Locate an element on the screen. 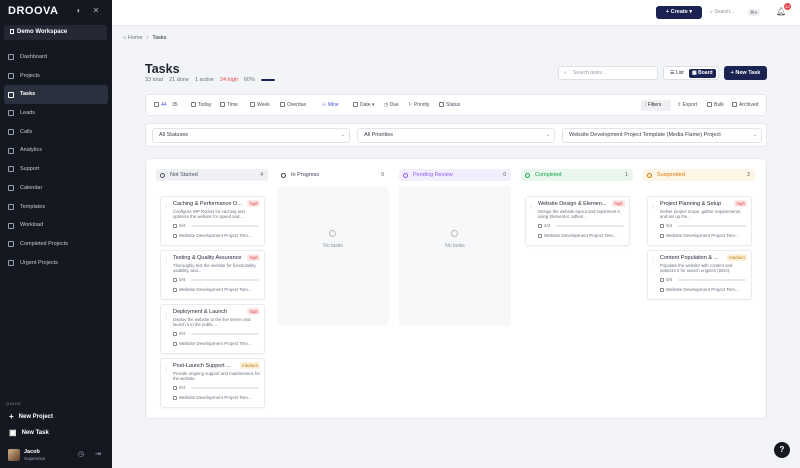 This screenshot has height=468, width=800. checklist-icon is located at coordinates (662, 225).